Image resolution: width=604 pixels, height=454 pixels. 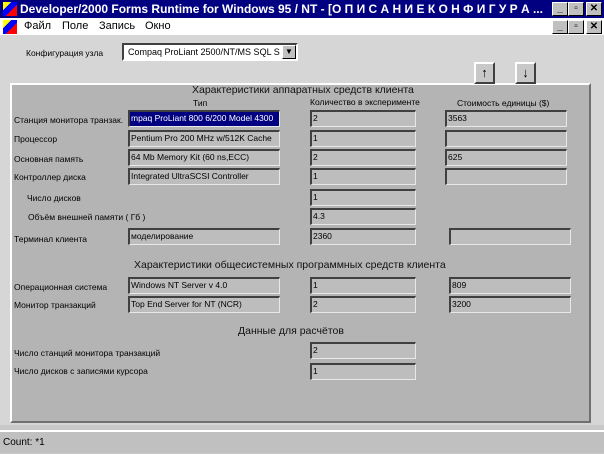 I want to click on disks-label: Число дисков, so click(x=54, y=198).